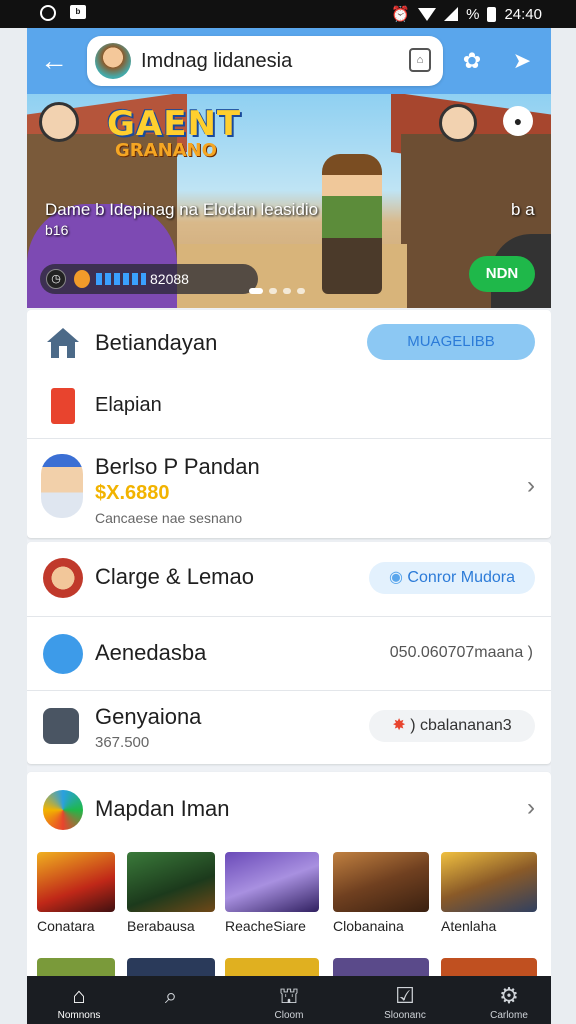 This screenshot has height=1024, width=576. I want to click on nav-item-home: ⌂ Nomnons, so click(79, 1000).